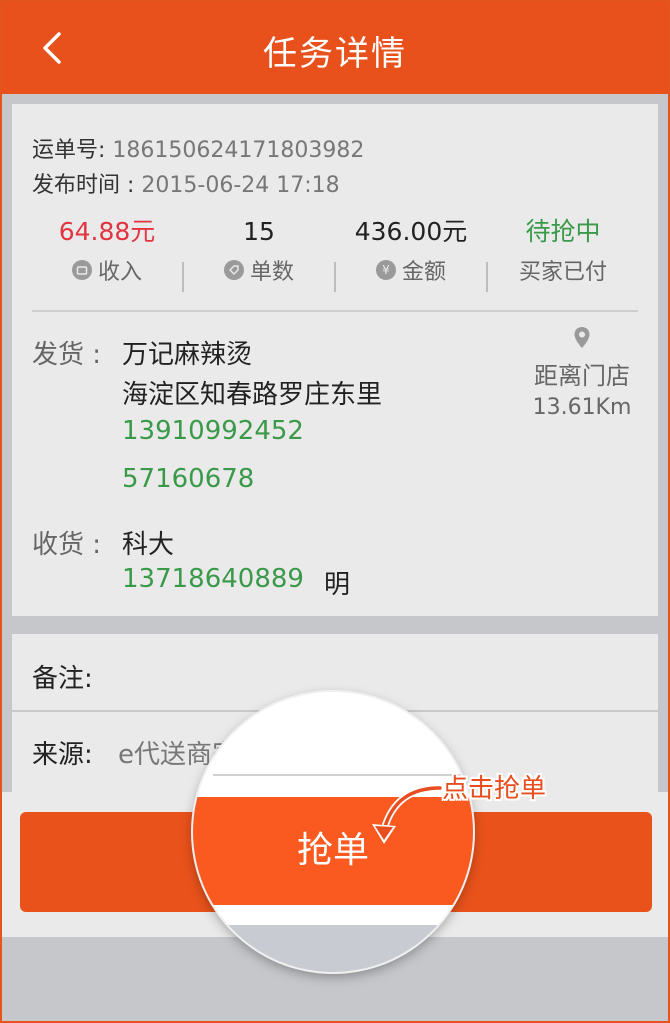 This screenshot has height=1023, width=670. What do you see at coordinates (238, 150) in the screenshot?
I see `order-number-value: 186150624171803982` at bounding box center [238, 150].